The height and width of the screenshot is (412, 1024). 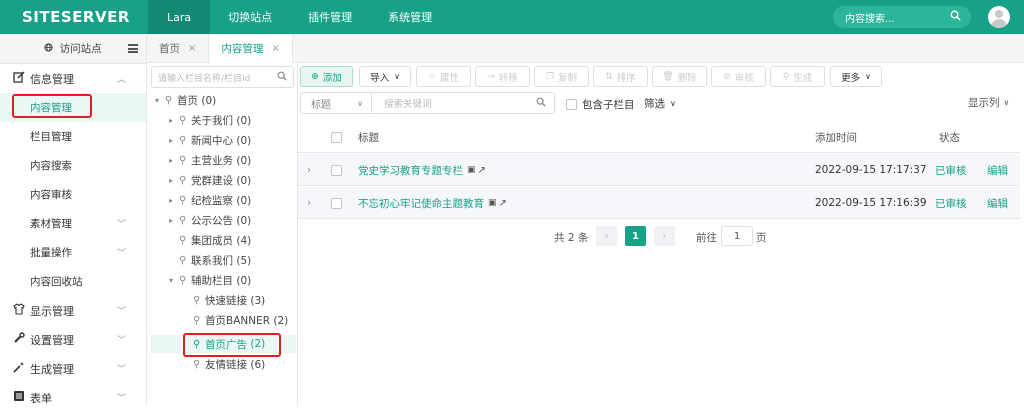 I want to click on tree-node: ▸ ⚲ 公示公告 (0), so click(x=210, y=220).